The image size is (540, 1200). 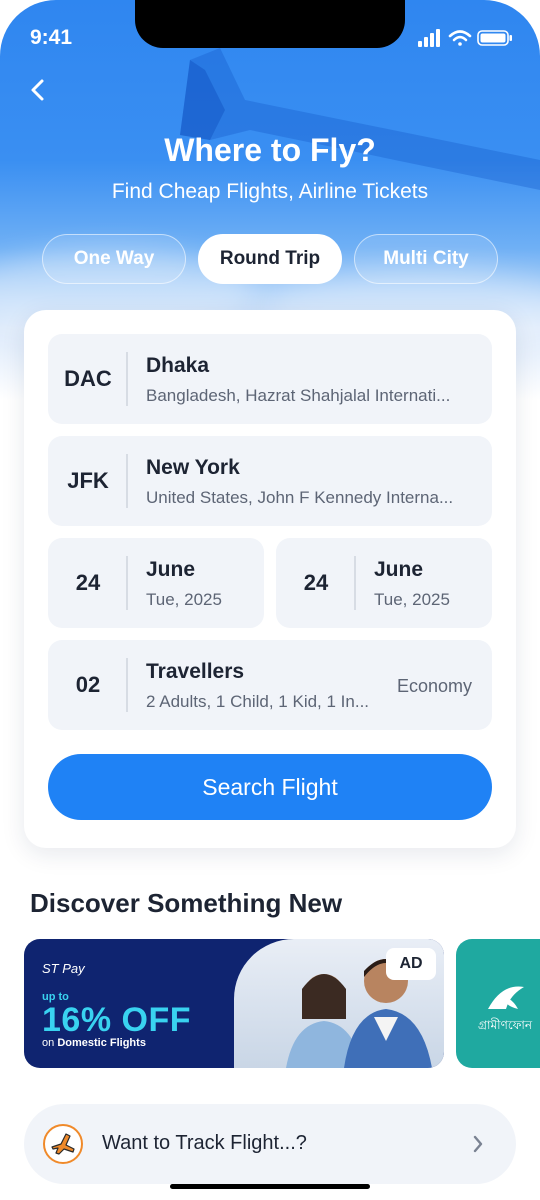 I want to click on tab-round-trip: Round Trip, so click(x=270, y=259).